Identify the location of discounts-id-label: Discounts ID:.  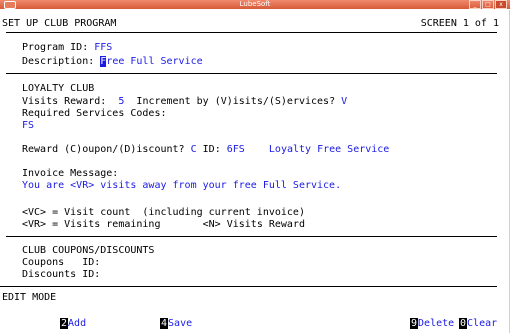
(61, 274).